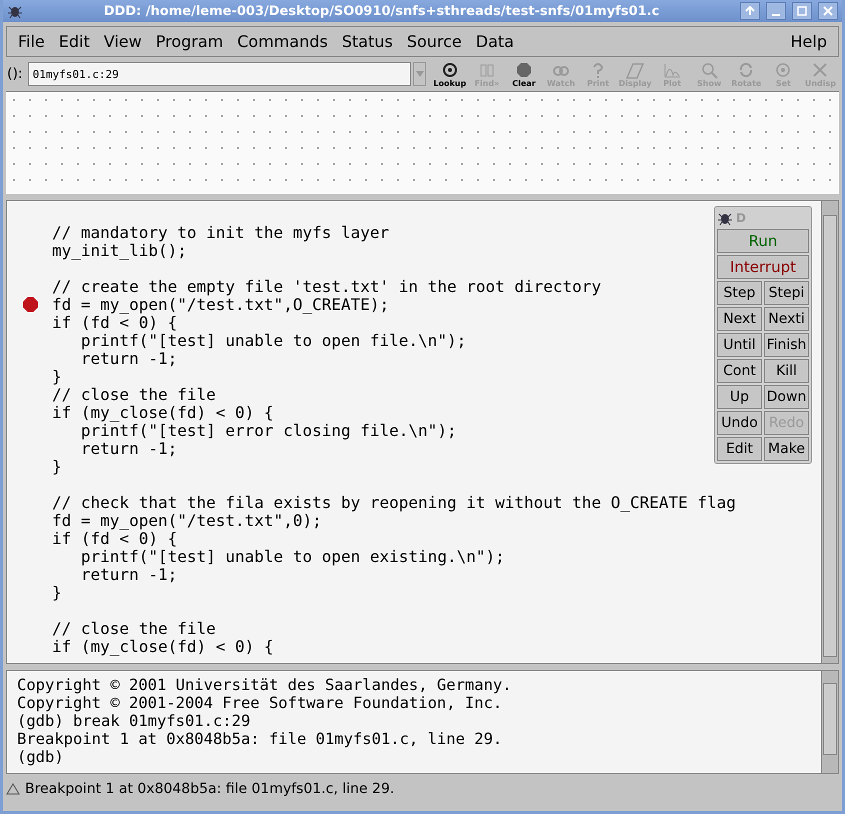 The height and width of the screenshot is (814, 845). I want to click on code-line: // check that the fila exists by reopening it without the O_CREATE flag, so click(394, 502).